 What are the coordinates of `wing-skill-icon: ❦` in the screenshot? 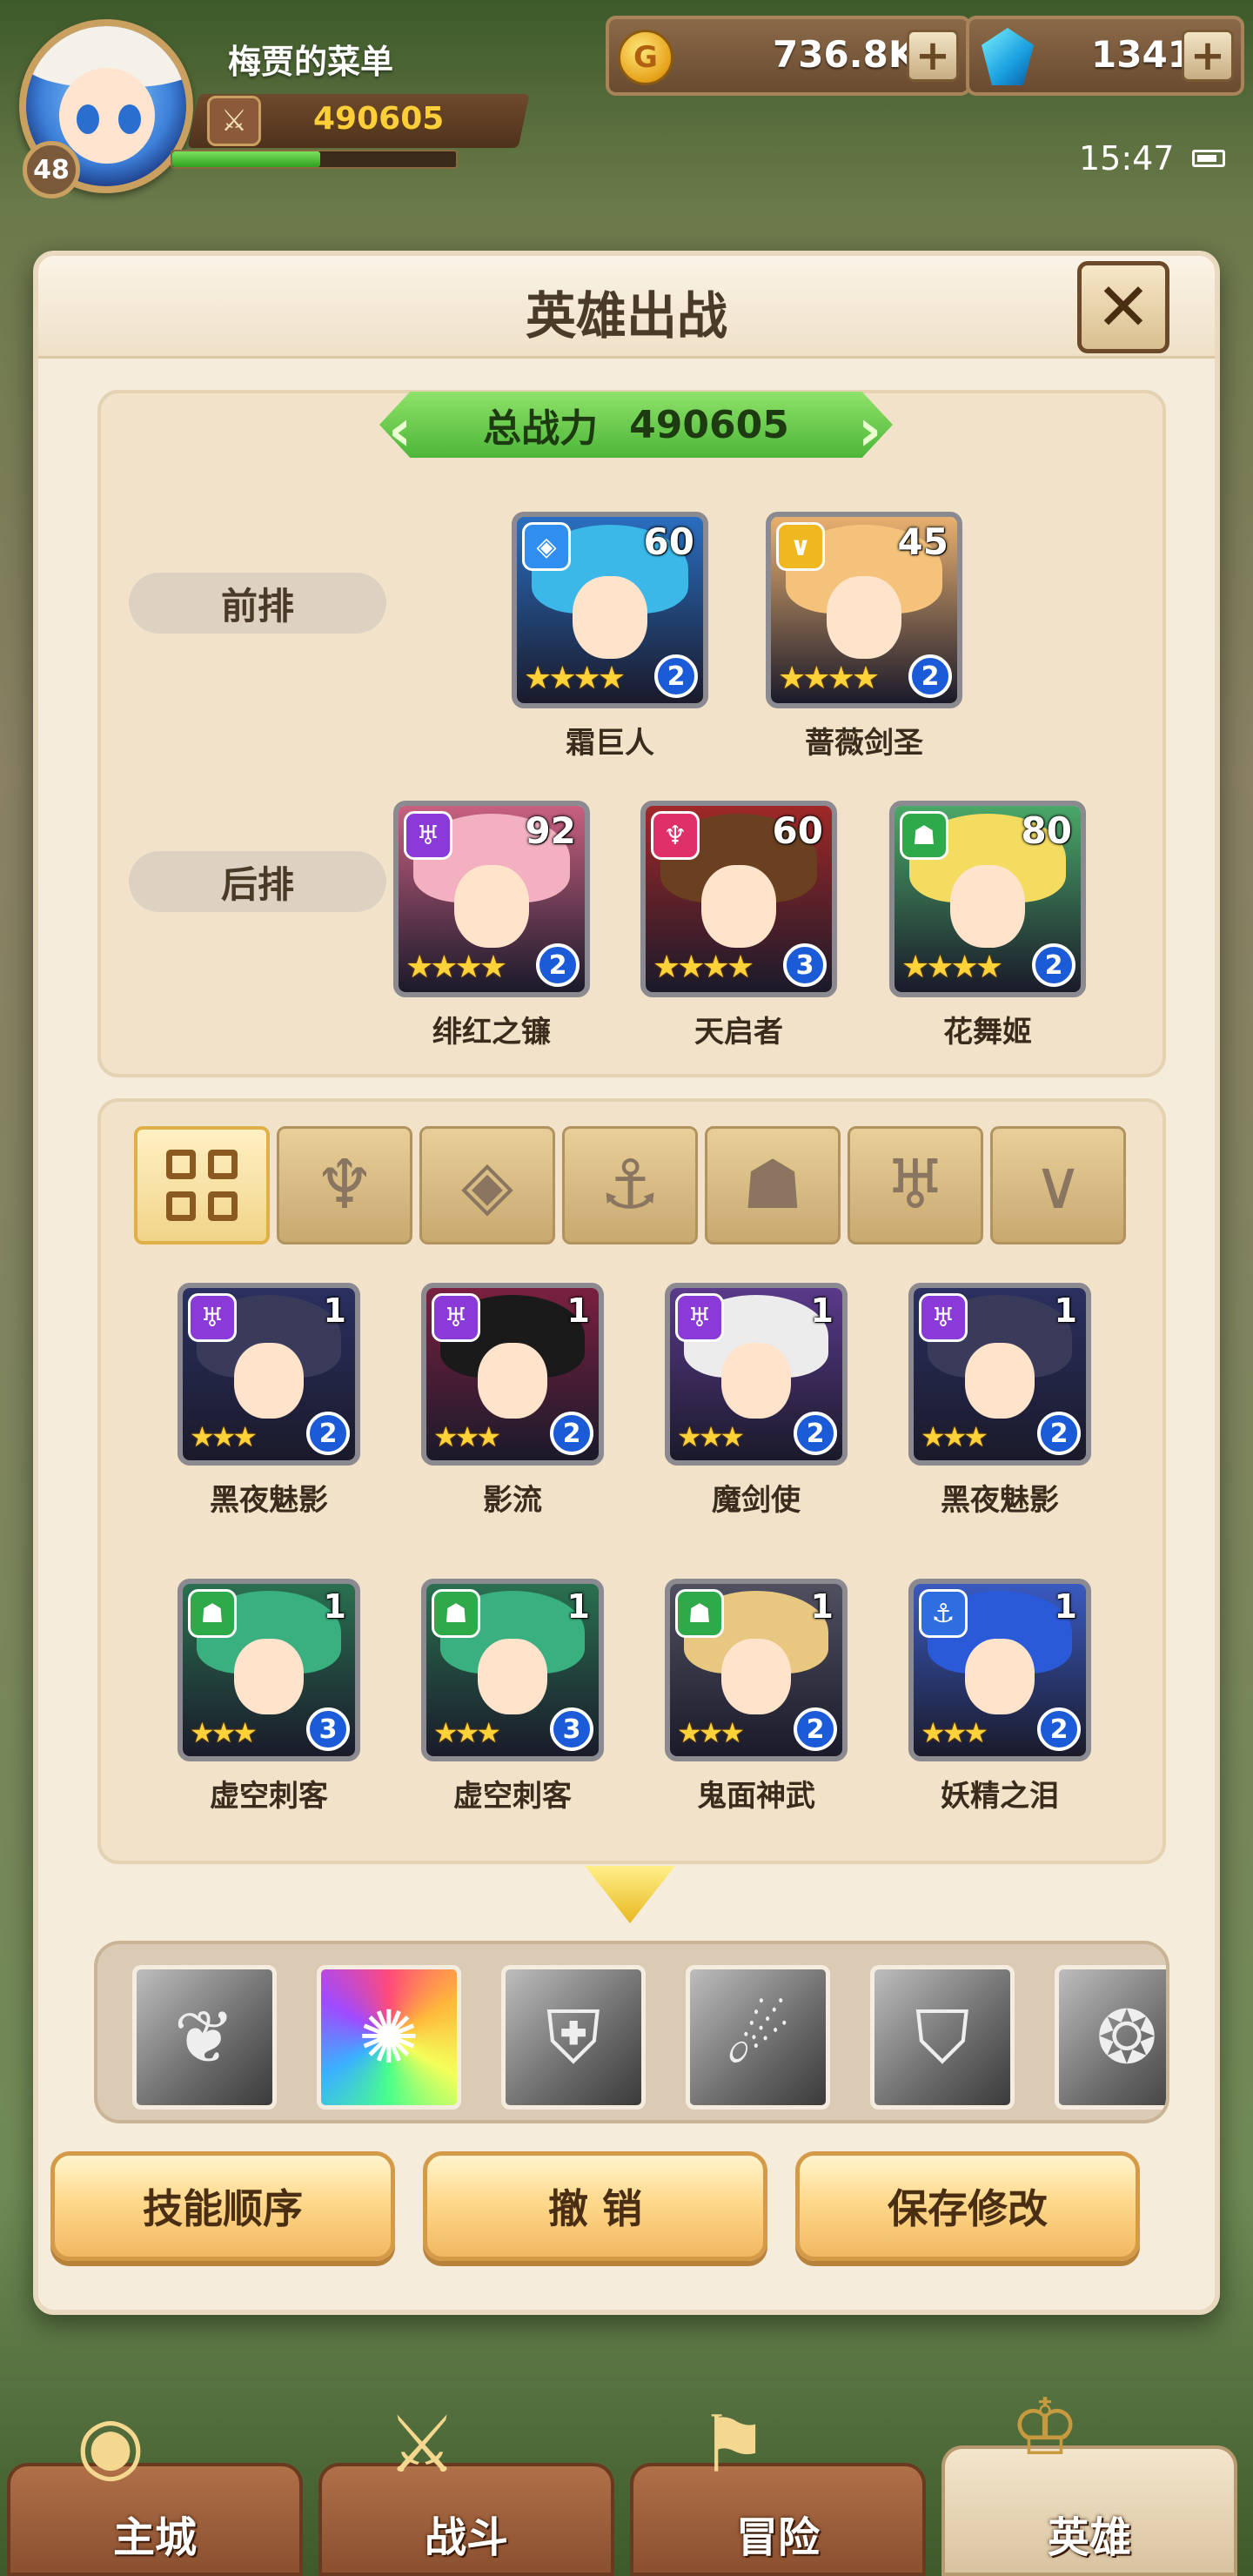 It's located at (205, 2037).